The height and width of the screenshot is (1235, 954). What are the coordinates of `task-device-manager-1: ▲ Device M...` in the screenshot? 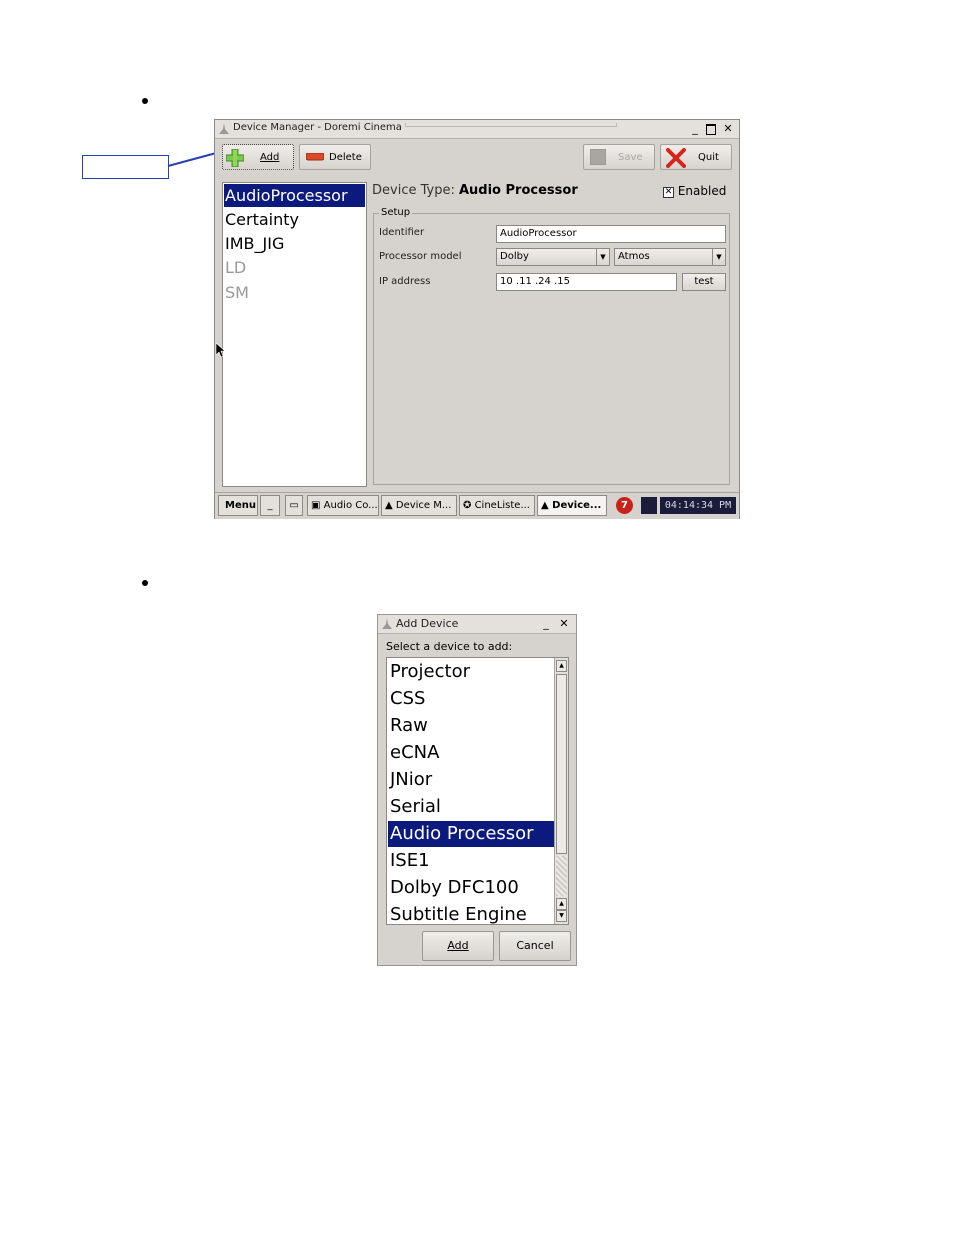 It's located at (419, 505).